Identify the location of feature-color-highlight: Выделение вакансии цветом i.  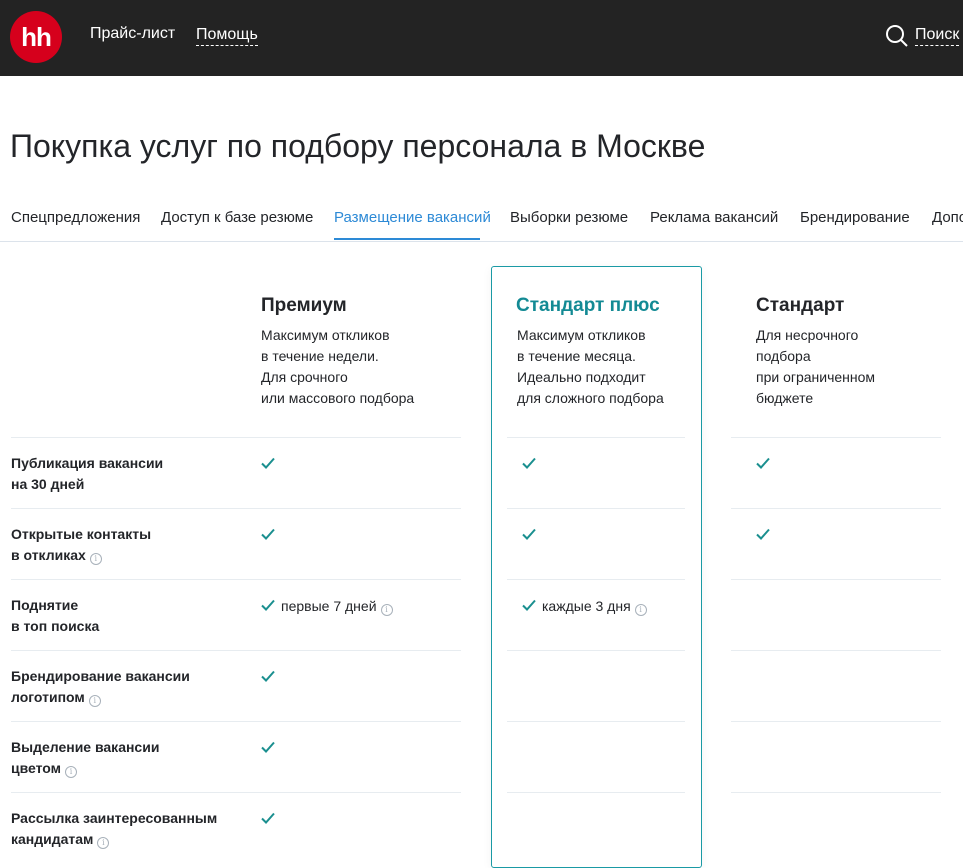
(85, 758).